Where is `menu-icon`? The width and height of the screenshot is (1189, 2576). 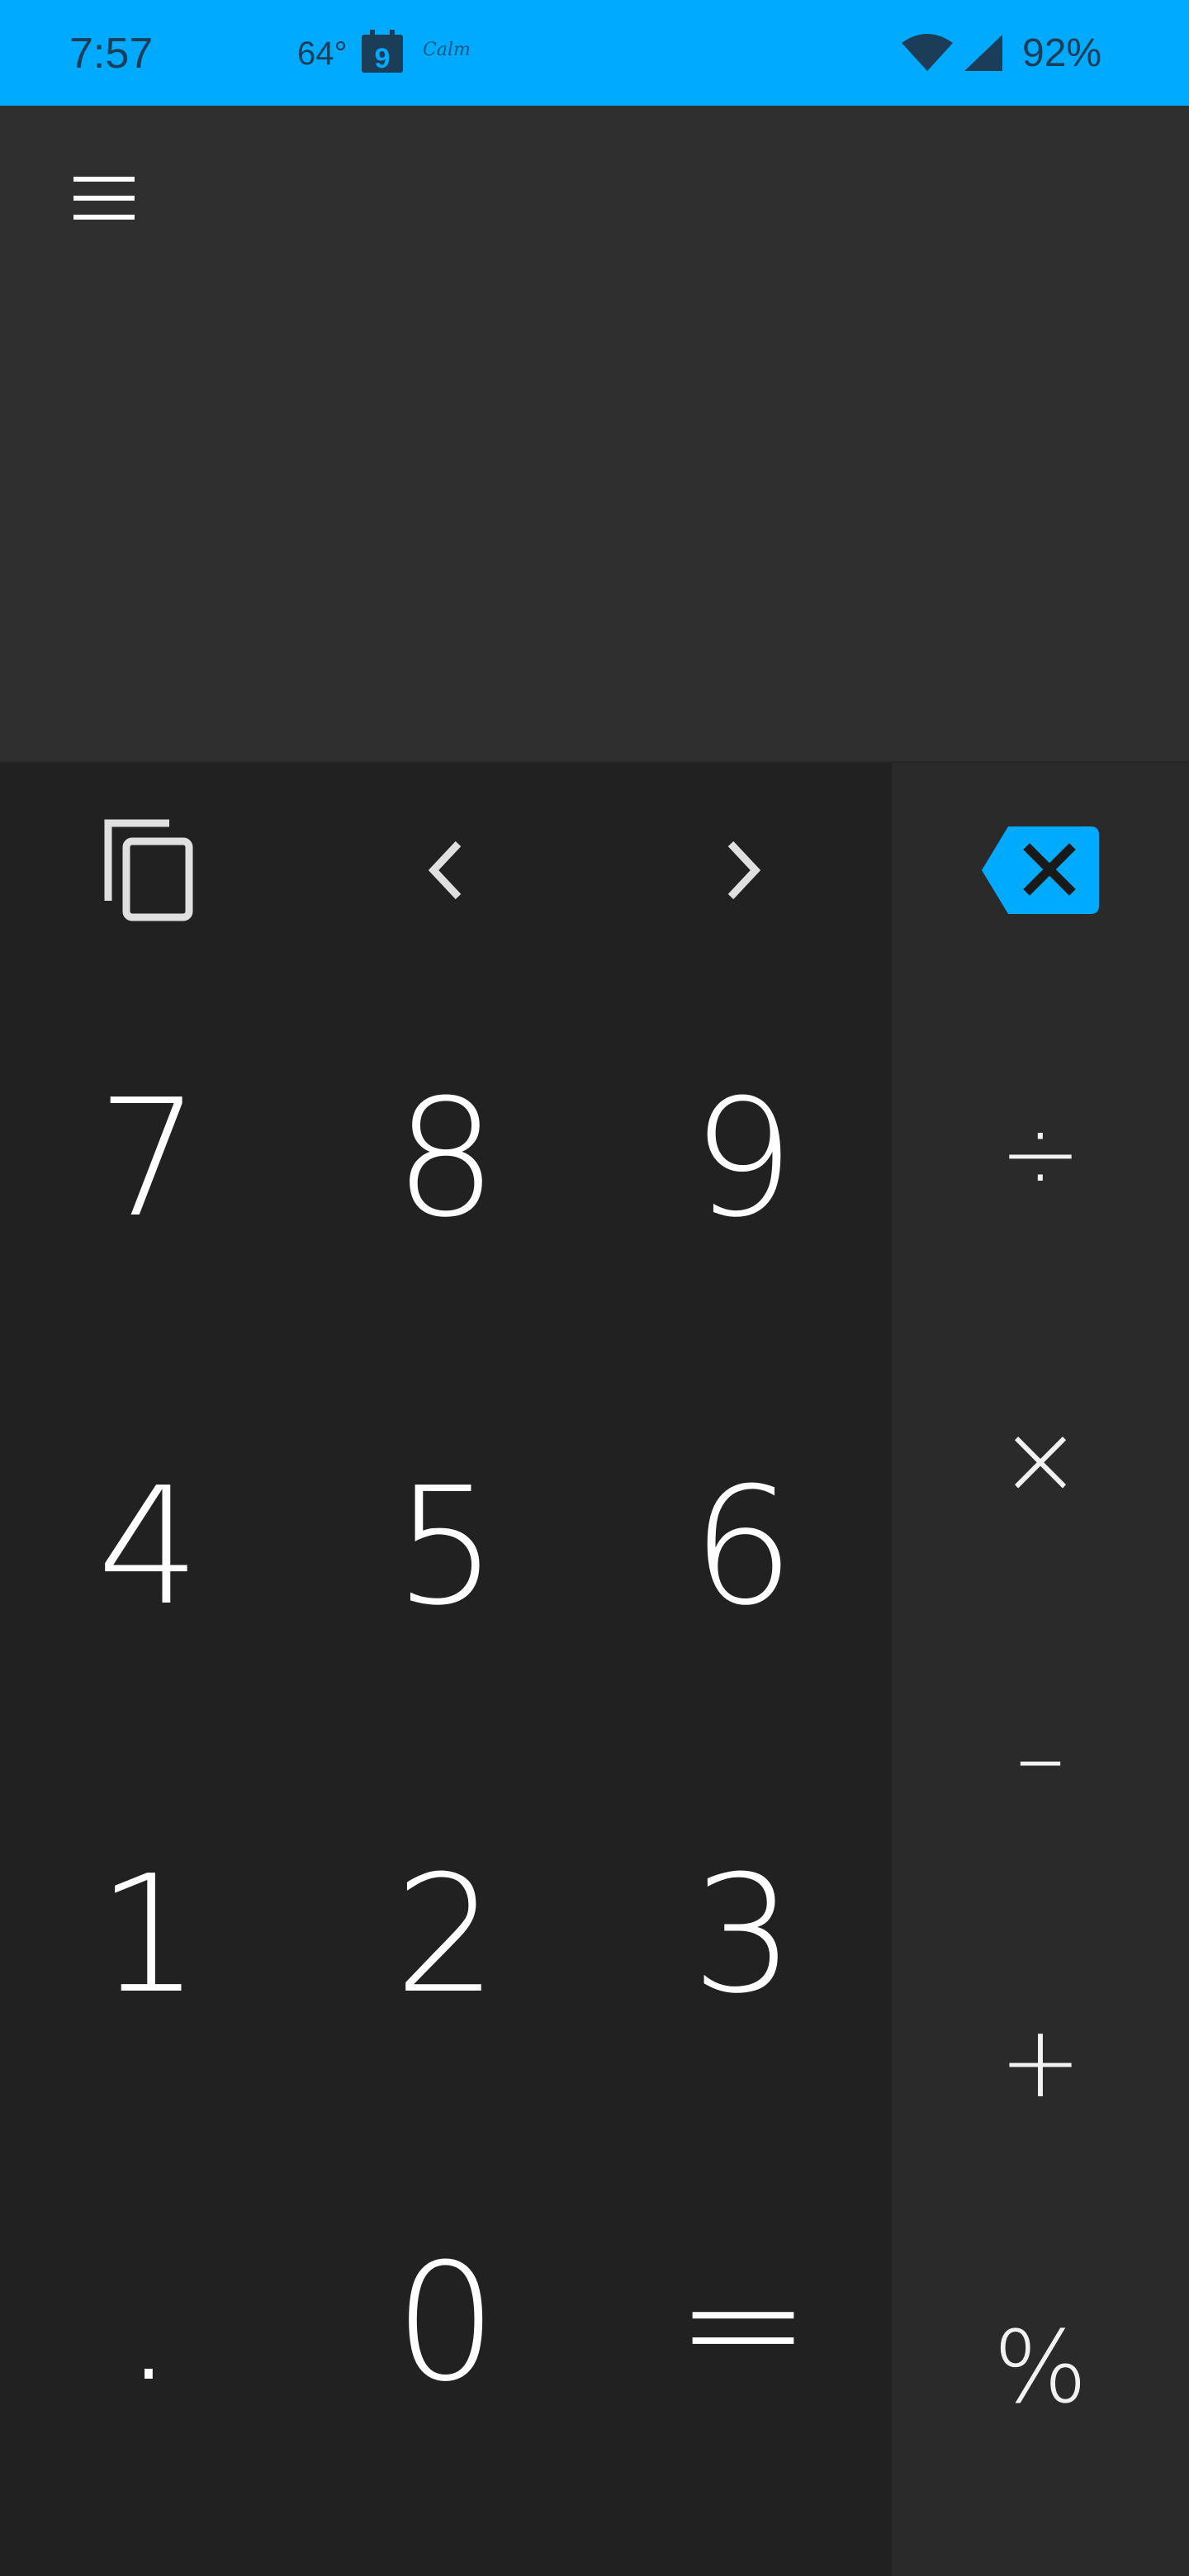
menu-icon is located at coordinates (104, 198).